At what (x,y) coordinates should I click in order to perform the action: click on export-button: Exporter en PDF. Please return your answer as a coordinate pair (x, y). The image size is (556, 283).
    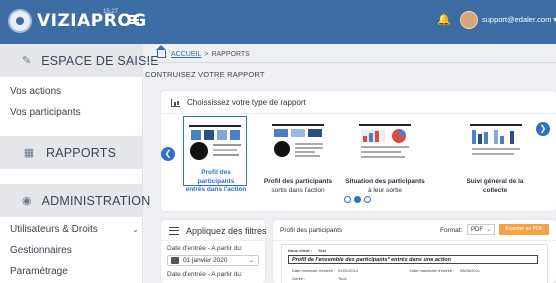
    Looking at the image, I should click on (524, 229).